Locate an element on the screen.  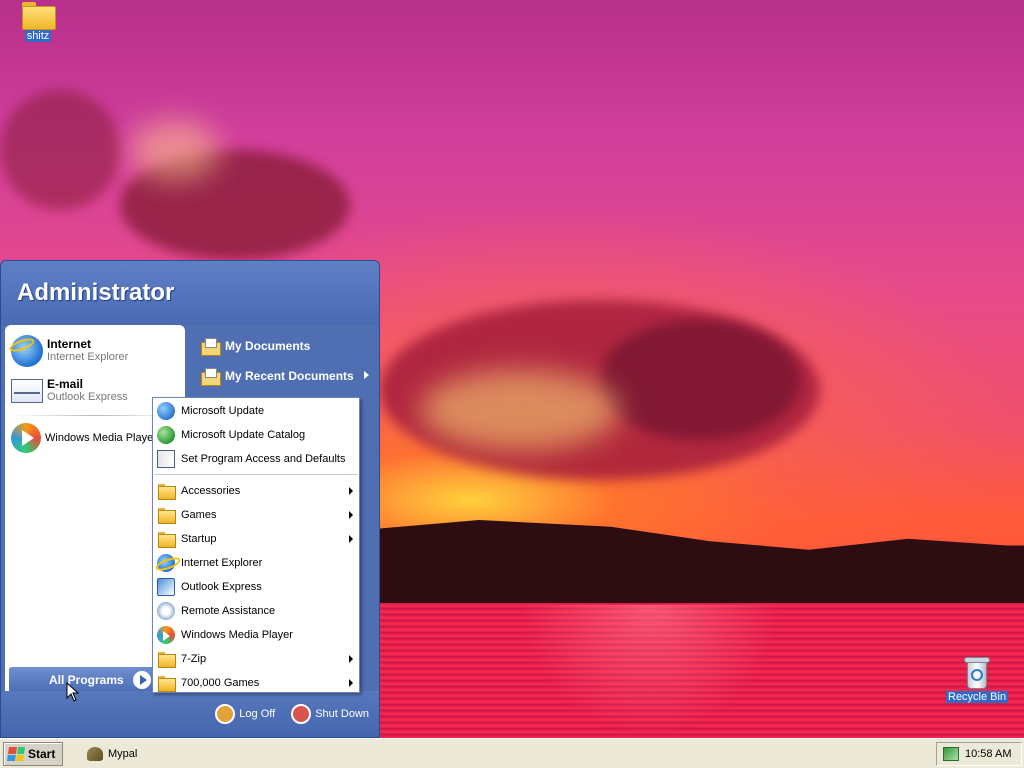
taskbar: Start Mypal 10:58 AM is located at coordinates (512, 753).